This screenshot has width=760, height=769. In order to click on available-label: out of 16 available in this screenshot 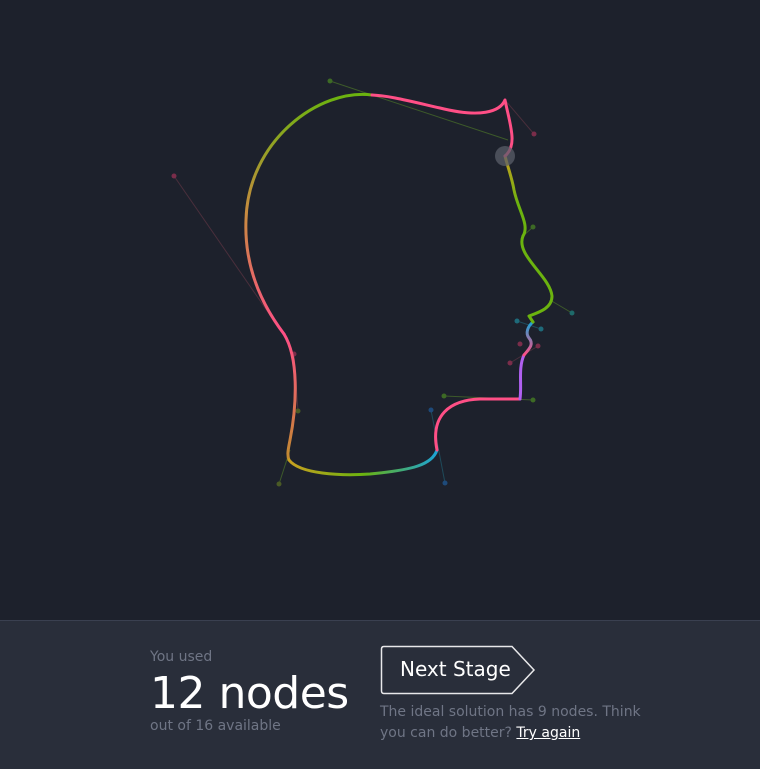, I will do `click(215, 726)`.